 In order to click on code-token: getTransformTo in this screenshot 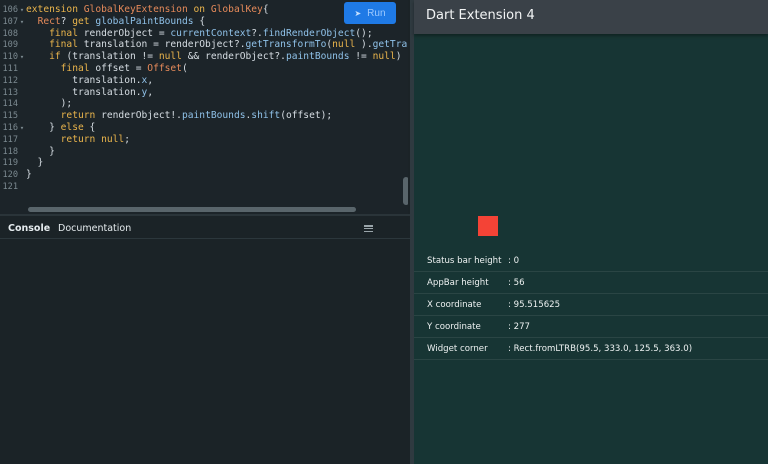, I will do `click(286, 45)`.